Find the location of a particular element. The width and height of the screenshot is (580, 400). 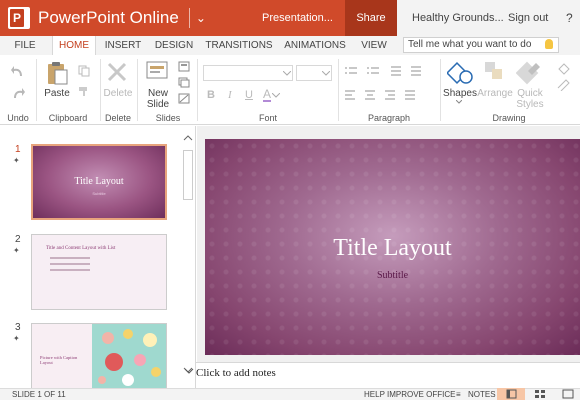

normal-view-button is located at coordinates (511, 394).